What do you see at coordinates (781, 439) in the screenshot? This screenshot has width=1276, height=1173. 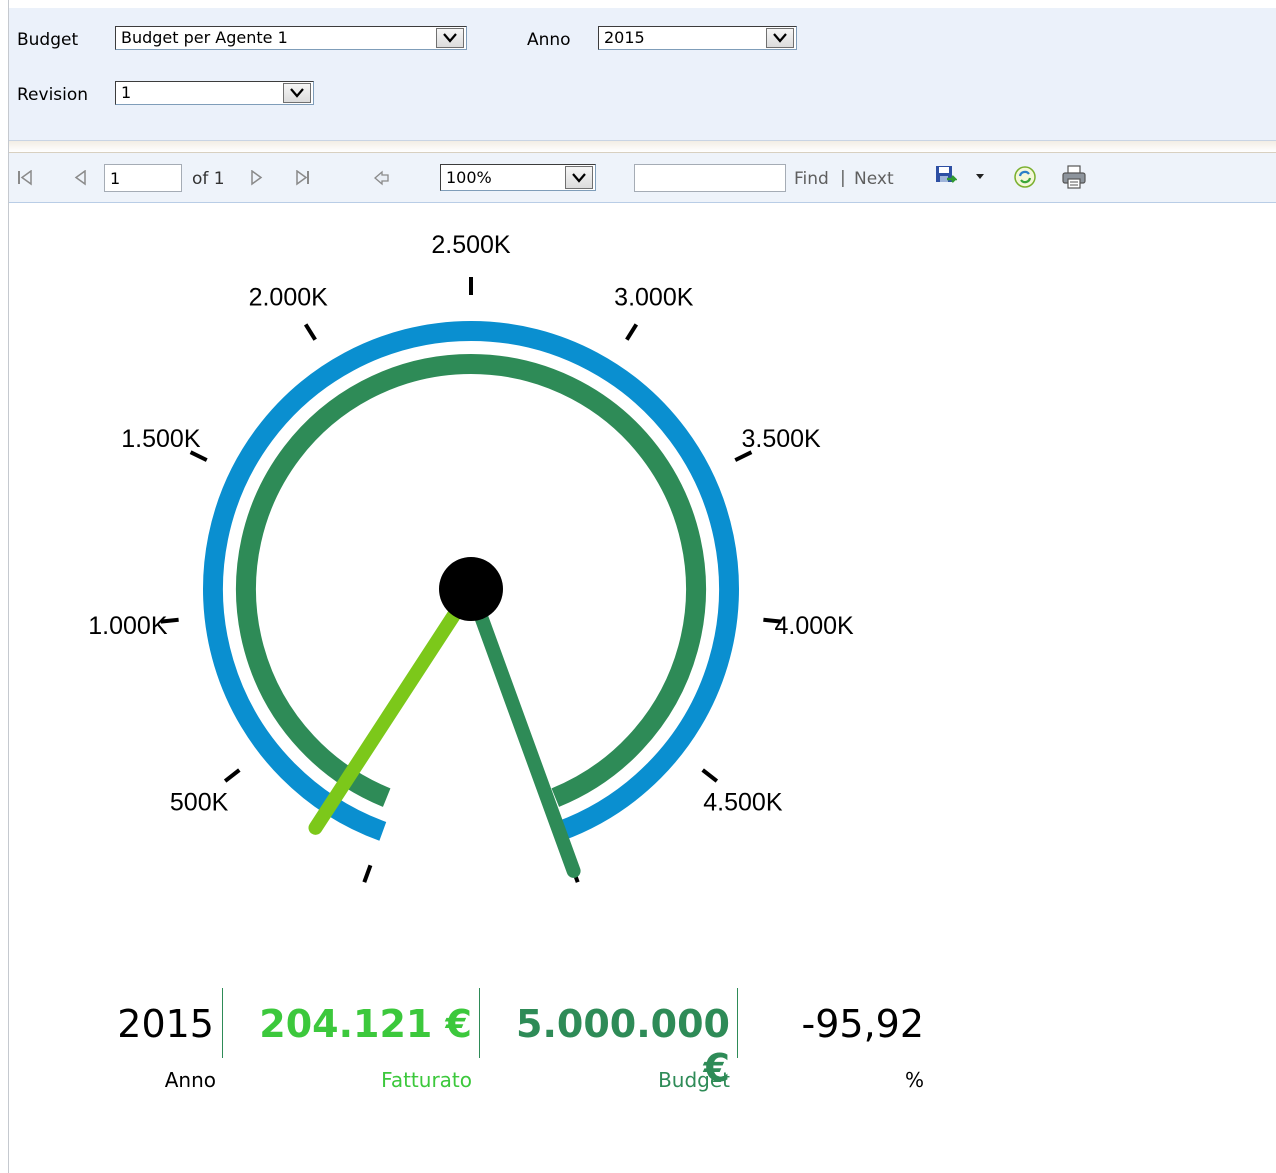 I see `gauge-tick-label: 3.500K` at bounding box center [781, 439].